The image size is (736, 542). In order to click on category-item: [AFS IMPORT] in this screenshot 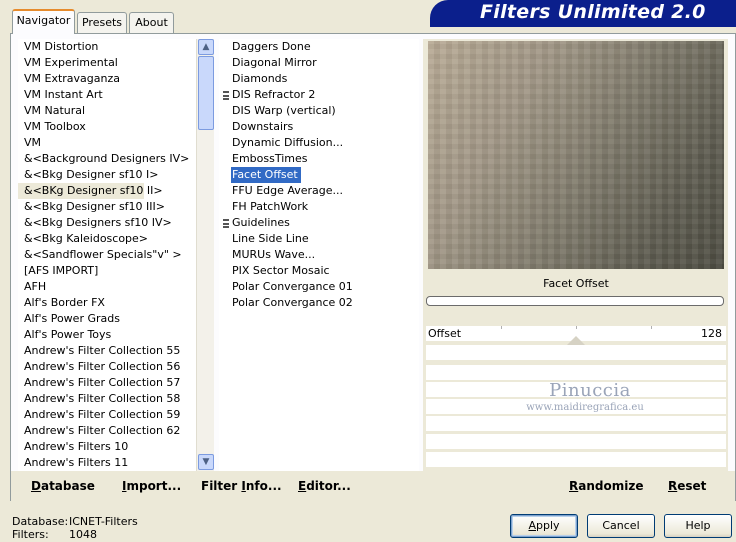, I will do `click(107, 271)`.